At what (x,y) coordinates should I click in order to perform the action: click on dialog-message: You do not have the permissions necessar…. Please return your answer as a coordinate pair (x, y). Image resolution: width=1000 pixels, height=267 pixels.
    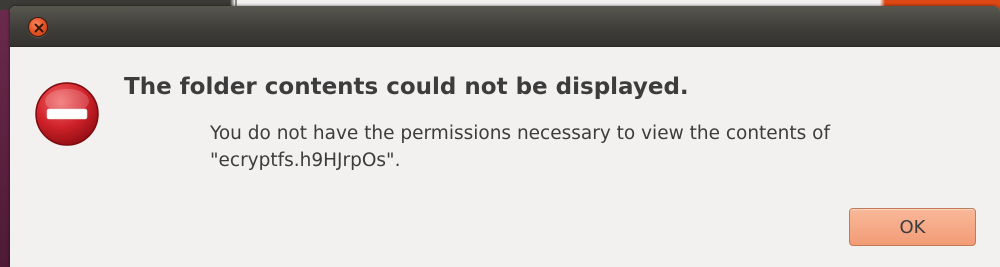
    Looking at the image, I should click on (520, 147).